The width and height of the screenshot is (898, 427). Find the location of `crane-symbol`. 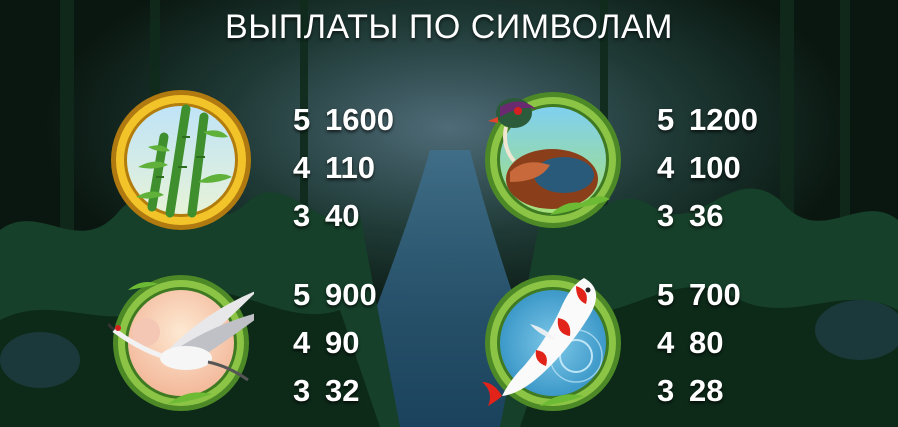

crane-symbol is located at coordinates (181, 343).